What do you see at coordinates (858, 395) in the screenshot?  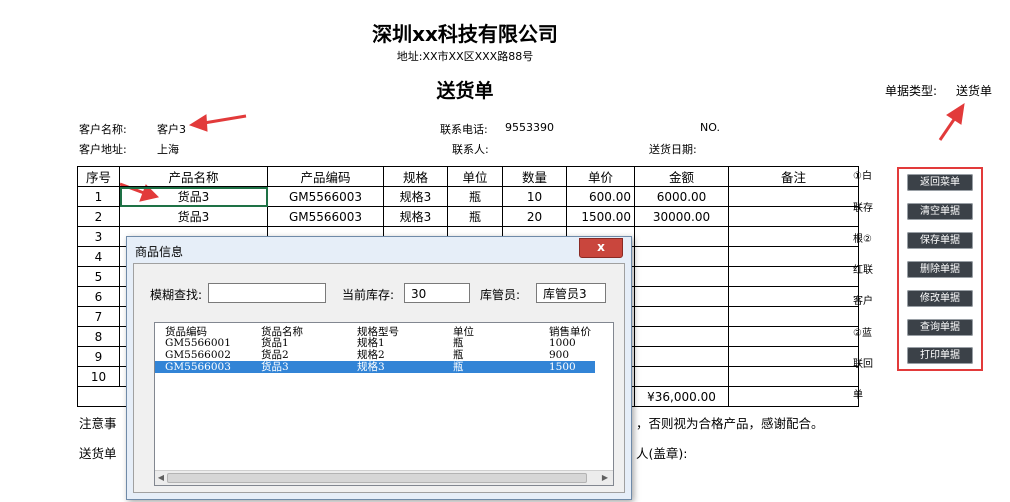 I see `side-label: 单` at bounding box center [858, 395].